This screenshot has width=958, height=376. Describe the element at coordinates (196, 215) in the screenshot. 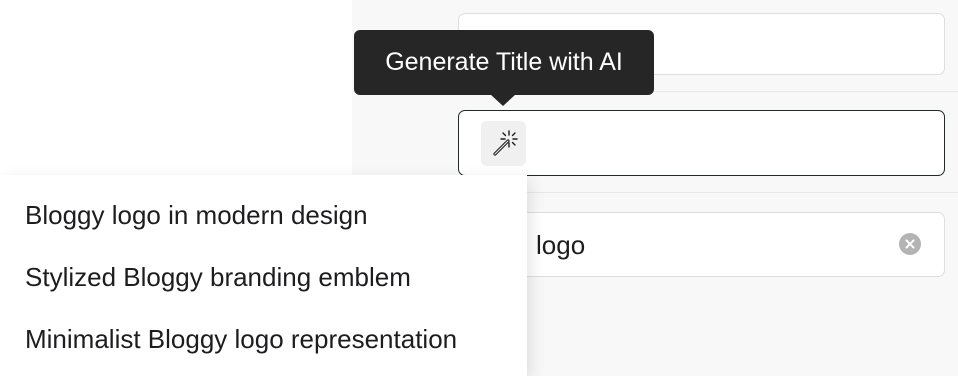

I see `suggestion-item: Bloggy logo in modern design` at that location.